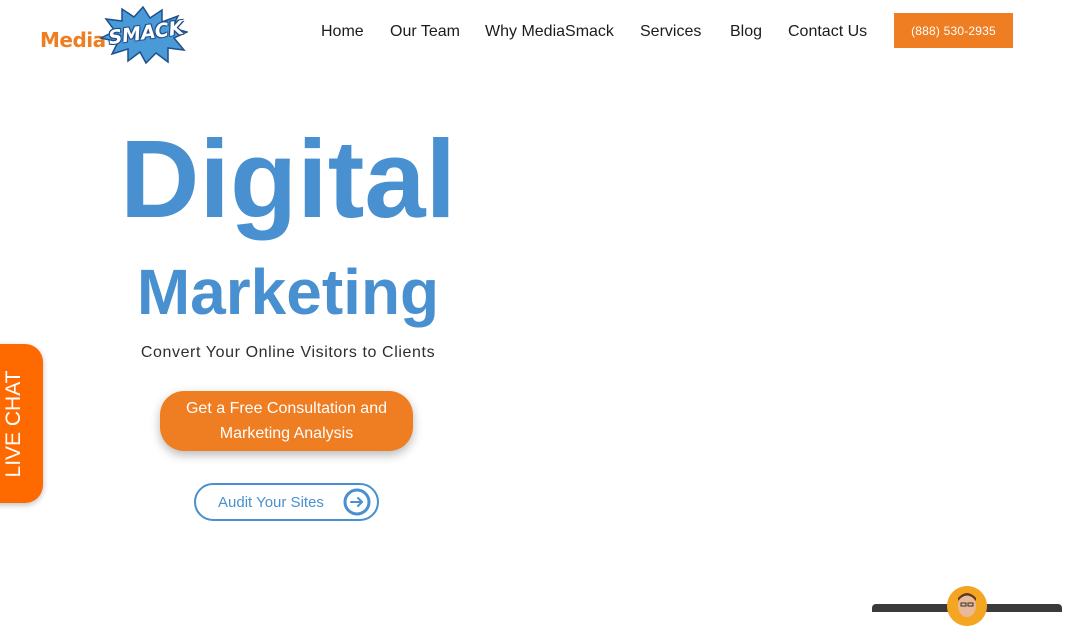 The height and width of the screenshot is (626, 1080). Describe the element at coordinates (746, 32) in the screenshot. I see `nav-blog: Blog` at that location.